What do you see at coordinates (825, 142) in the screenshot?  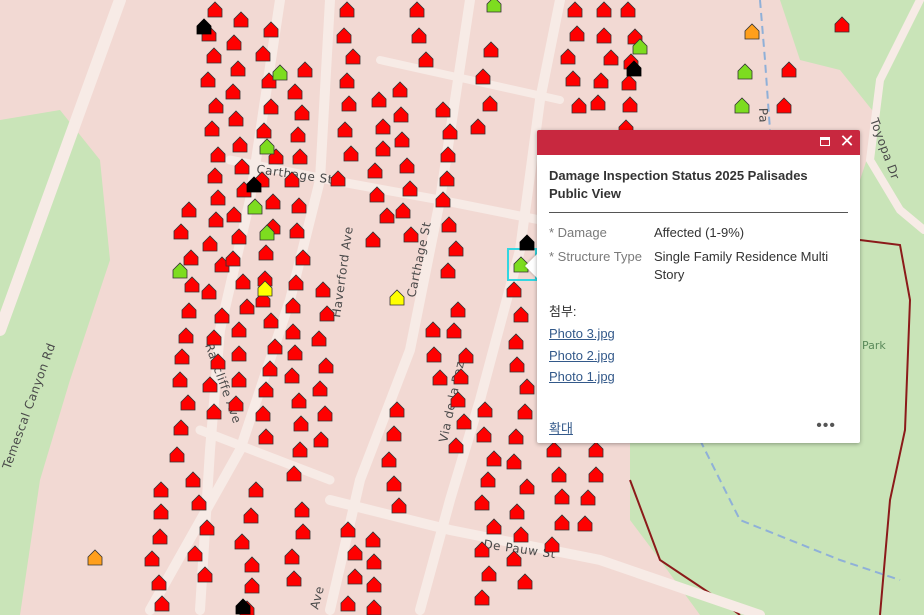 I see `maximize-button` at bounding box center [825, 142].